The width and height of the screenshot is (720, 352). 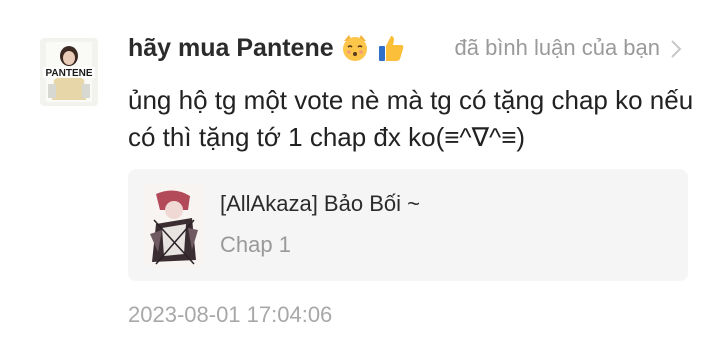 I want to click on chevron-right-icon, so click(x=676, y=49).